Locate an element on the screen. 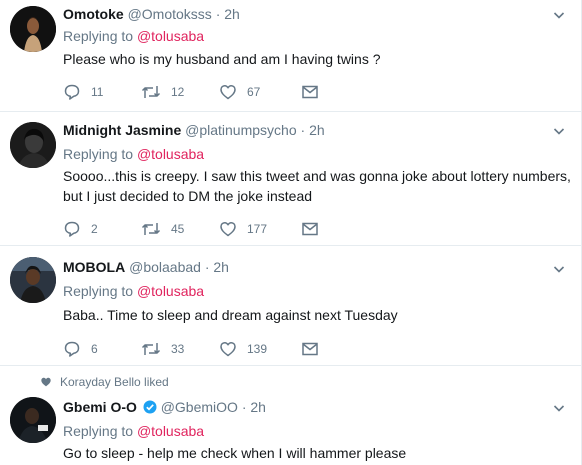  display-name: Midnight Jasmine is located at coordinates (122, 130).